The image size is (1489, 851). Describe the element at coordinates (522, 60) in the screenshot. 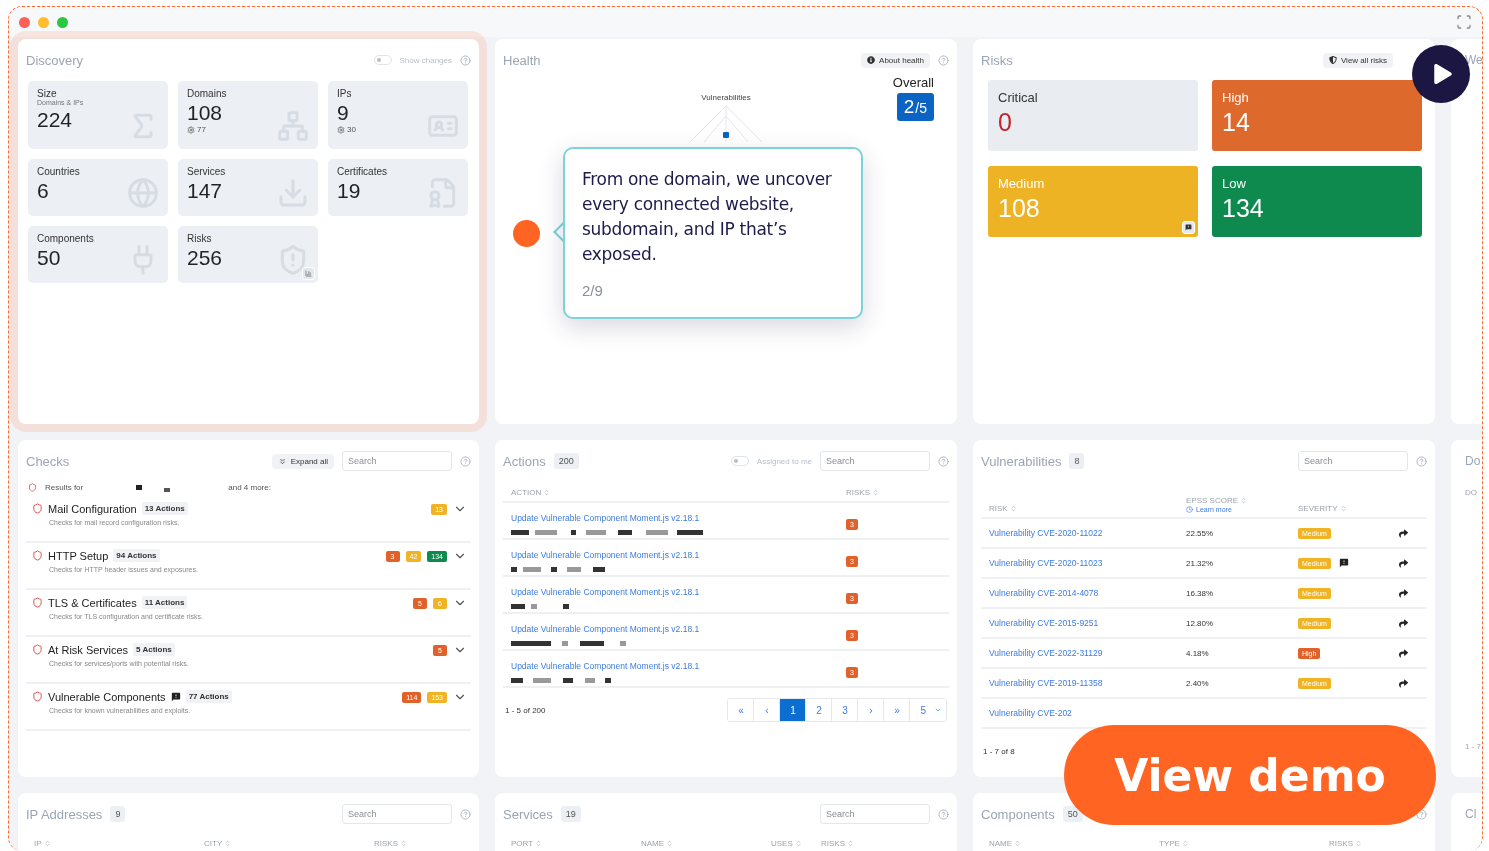

I see `panel-title: Health` at that location.